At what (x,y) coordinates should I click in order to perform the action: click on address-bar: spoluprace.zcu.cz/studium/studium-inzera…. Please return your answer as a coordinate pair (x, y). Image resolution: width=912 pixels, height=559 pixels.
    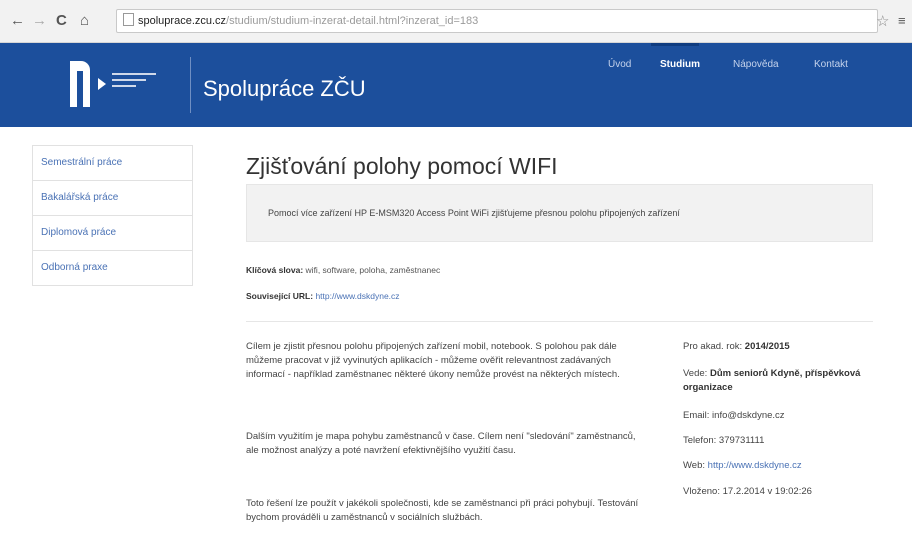
    Looking at the image, I should click on (497, 21).